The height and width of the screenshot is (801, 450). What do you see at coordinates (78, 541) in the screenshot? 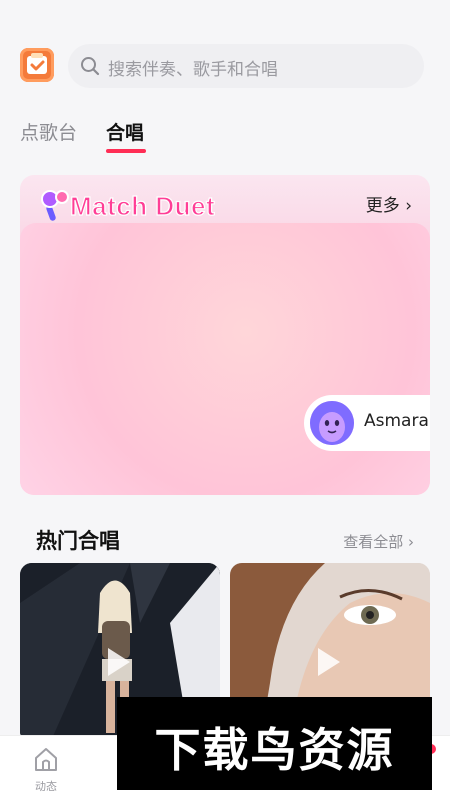
I see `hot-duets-title: 热门合唱` at bounding box center [78, 541].